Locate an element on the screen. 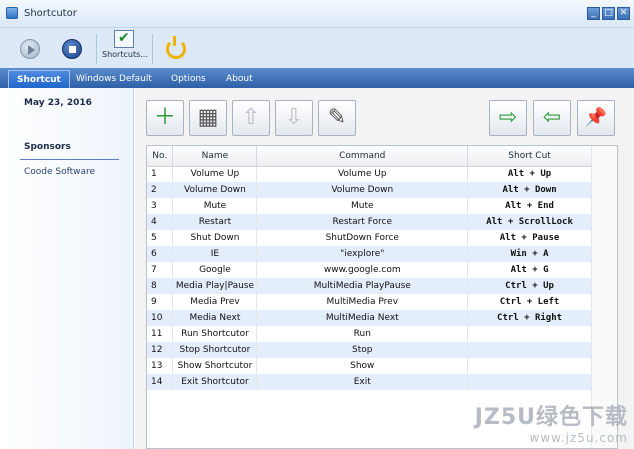 The image size is (634, 449). cell-command: Stop is located at coordinates (362, 350).